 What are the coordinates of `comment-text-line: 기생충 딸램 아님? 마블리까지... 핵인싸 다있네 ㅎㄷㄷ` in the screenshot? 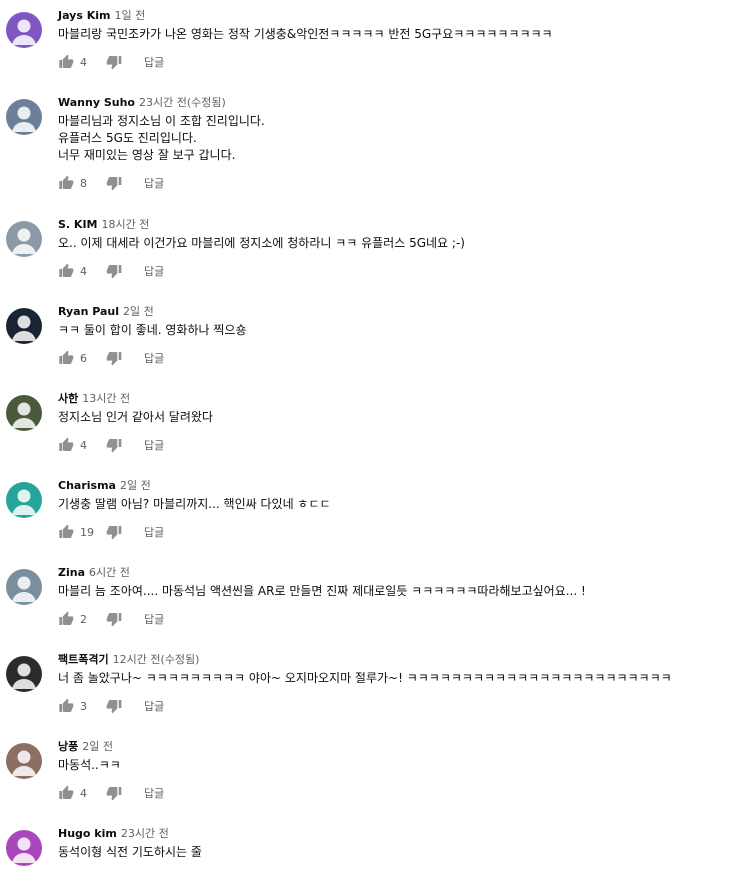 It's located at (194, 504).